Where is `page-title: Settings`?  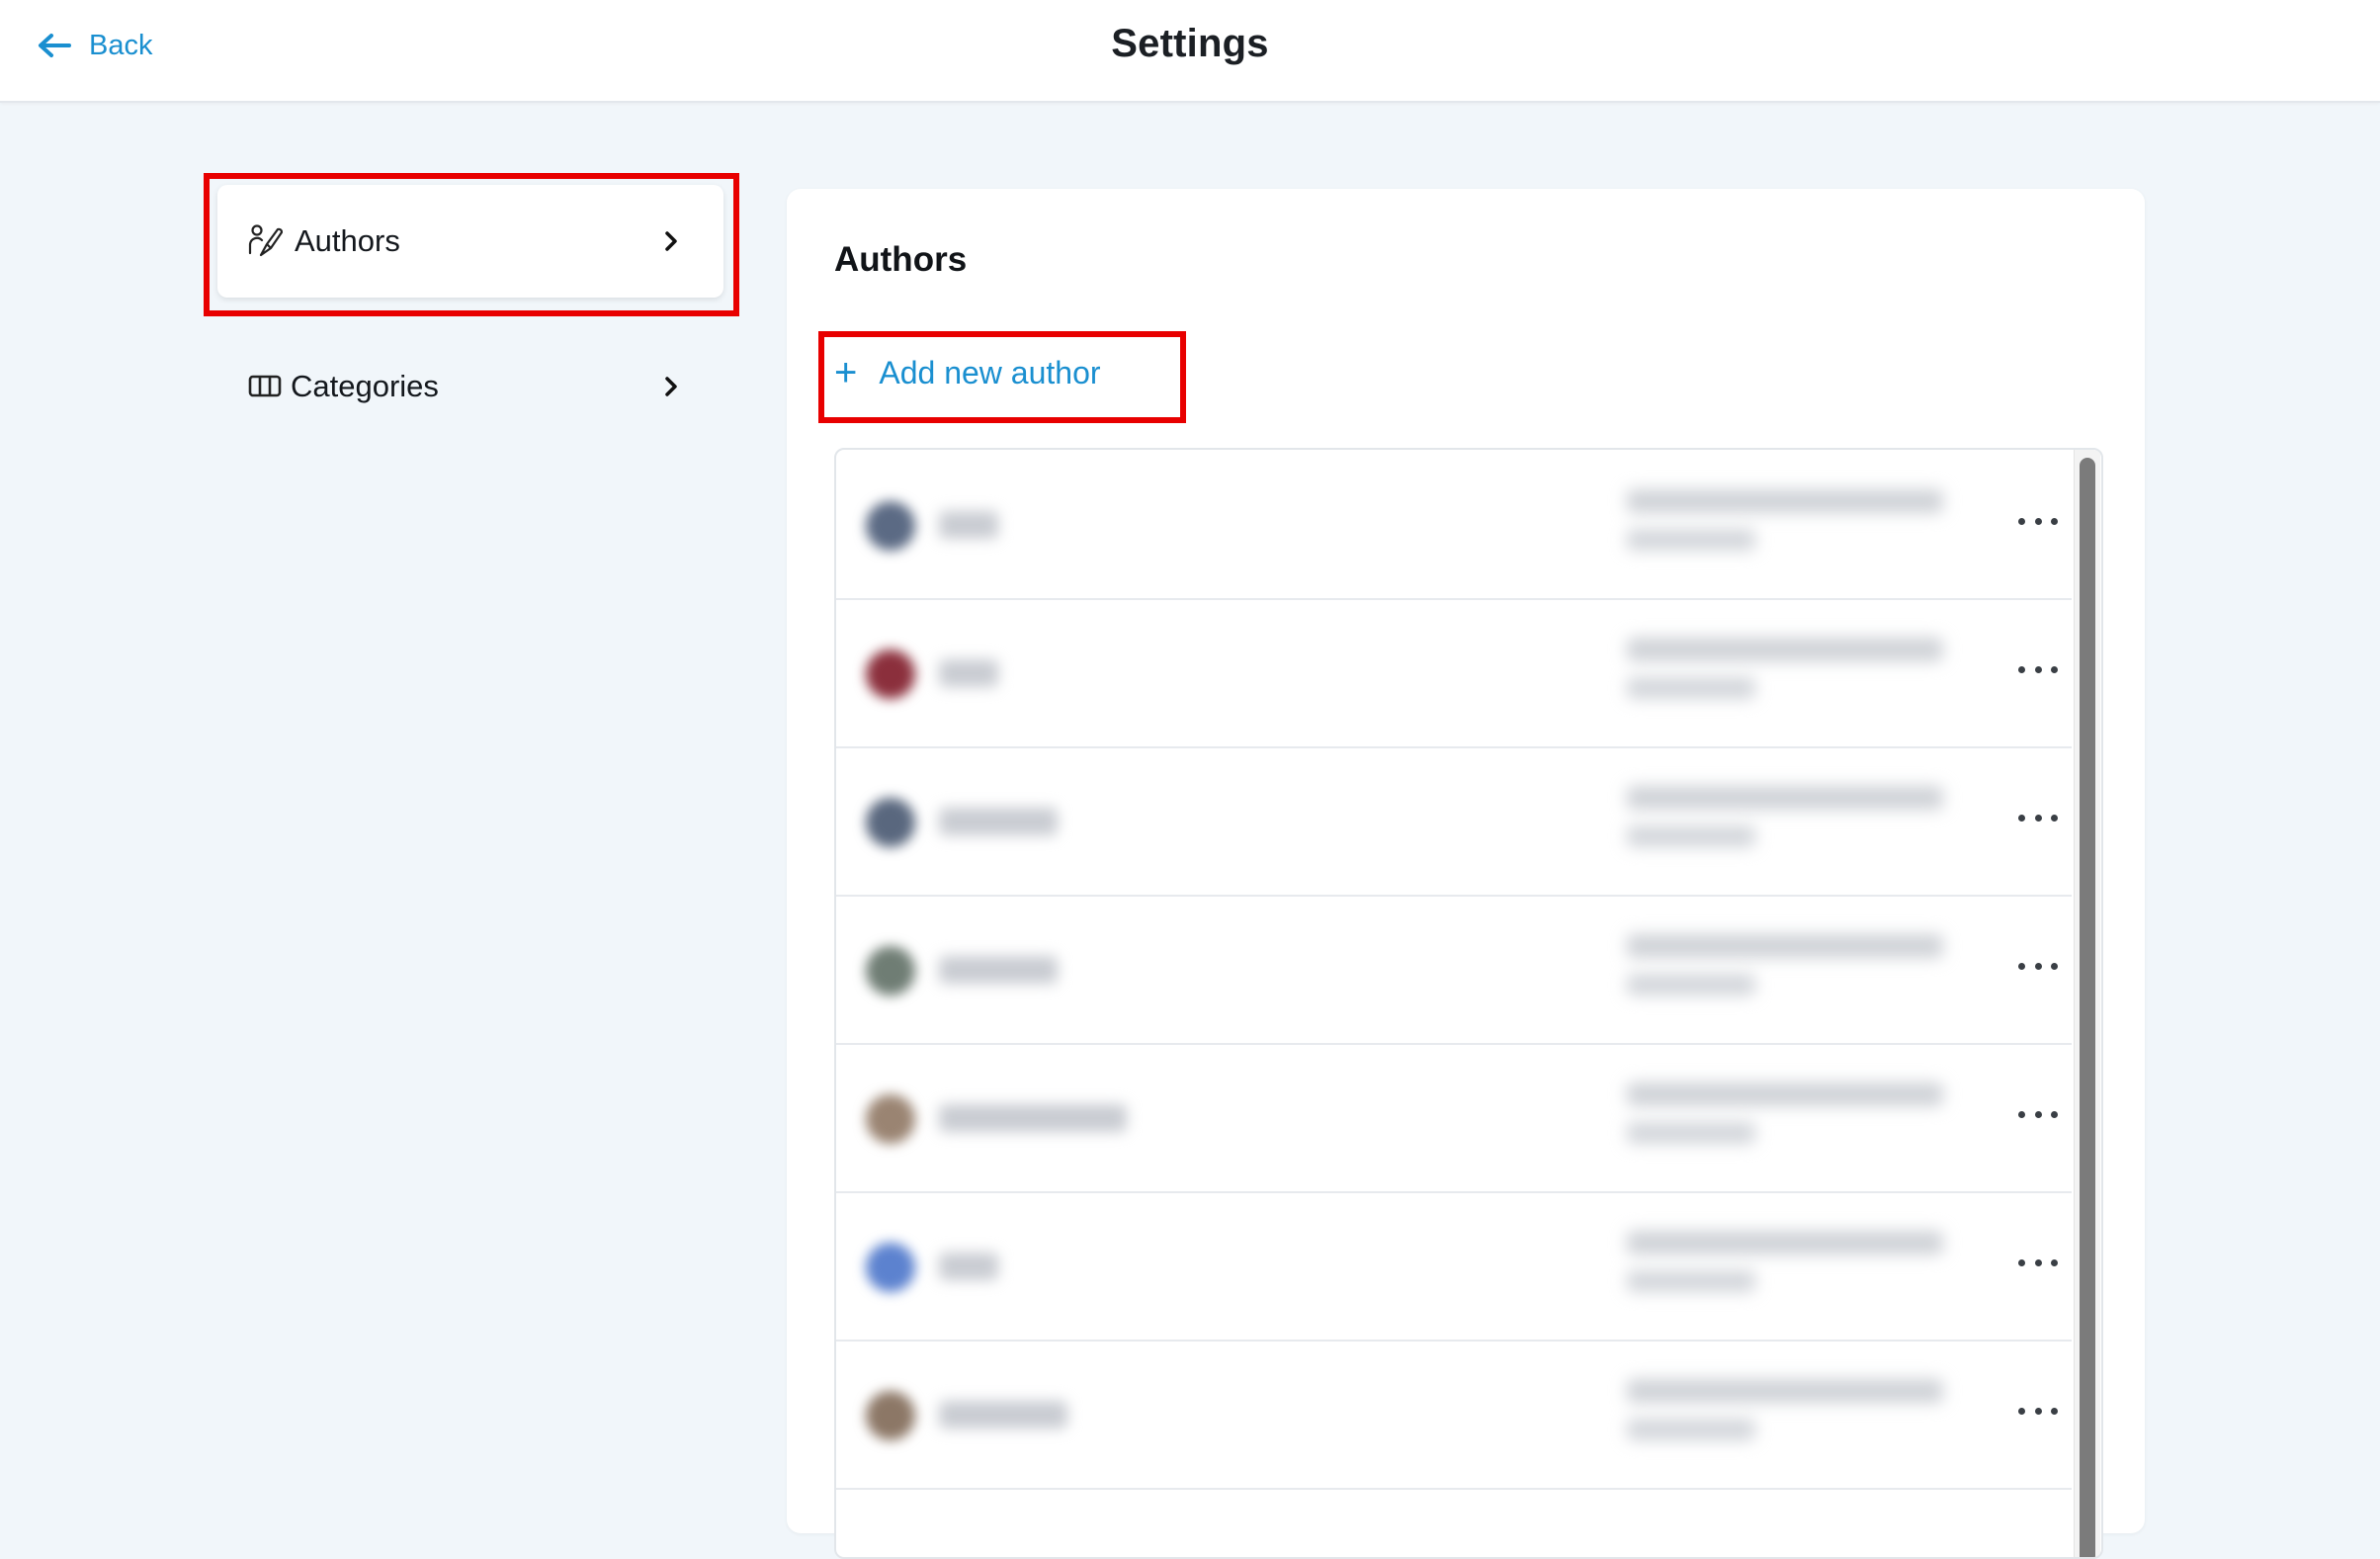 page-title: Settings is located at coordinates (1190, 43).